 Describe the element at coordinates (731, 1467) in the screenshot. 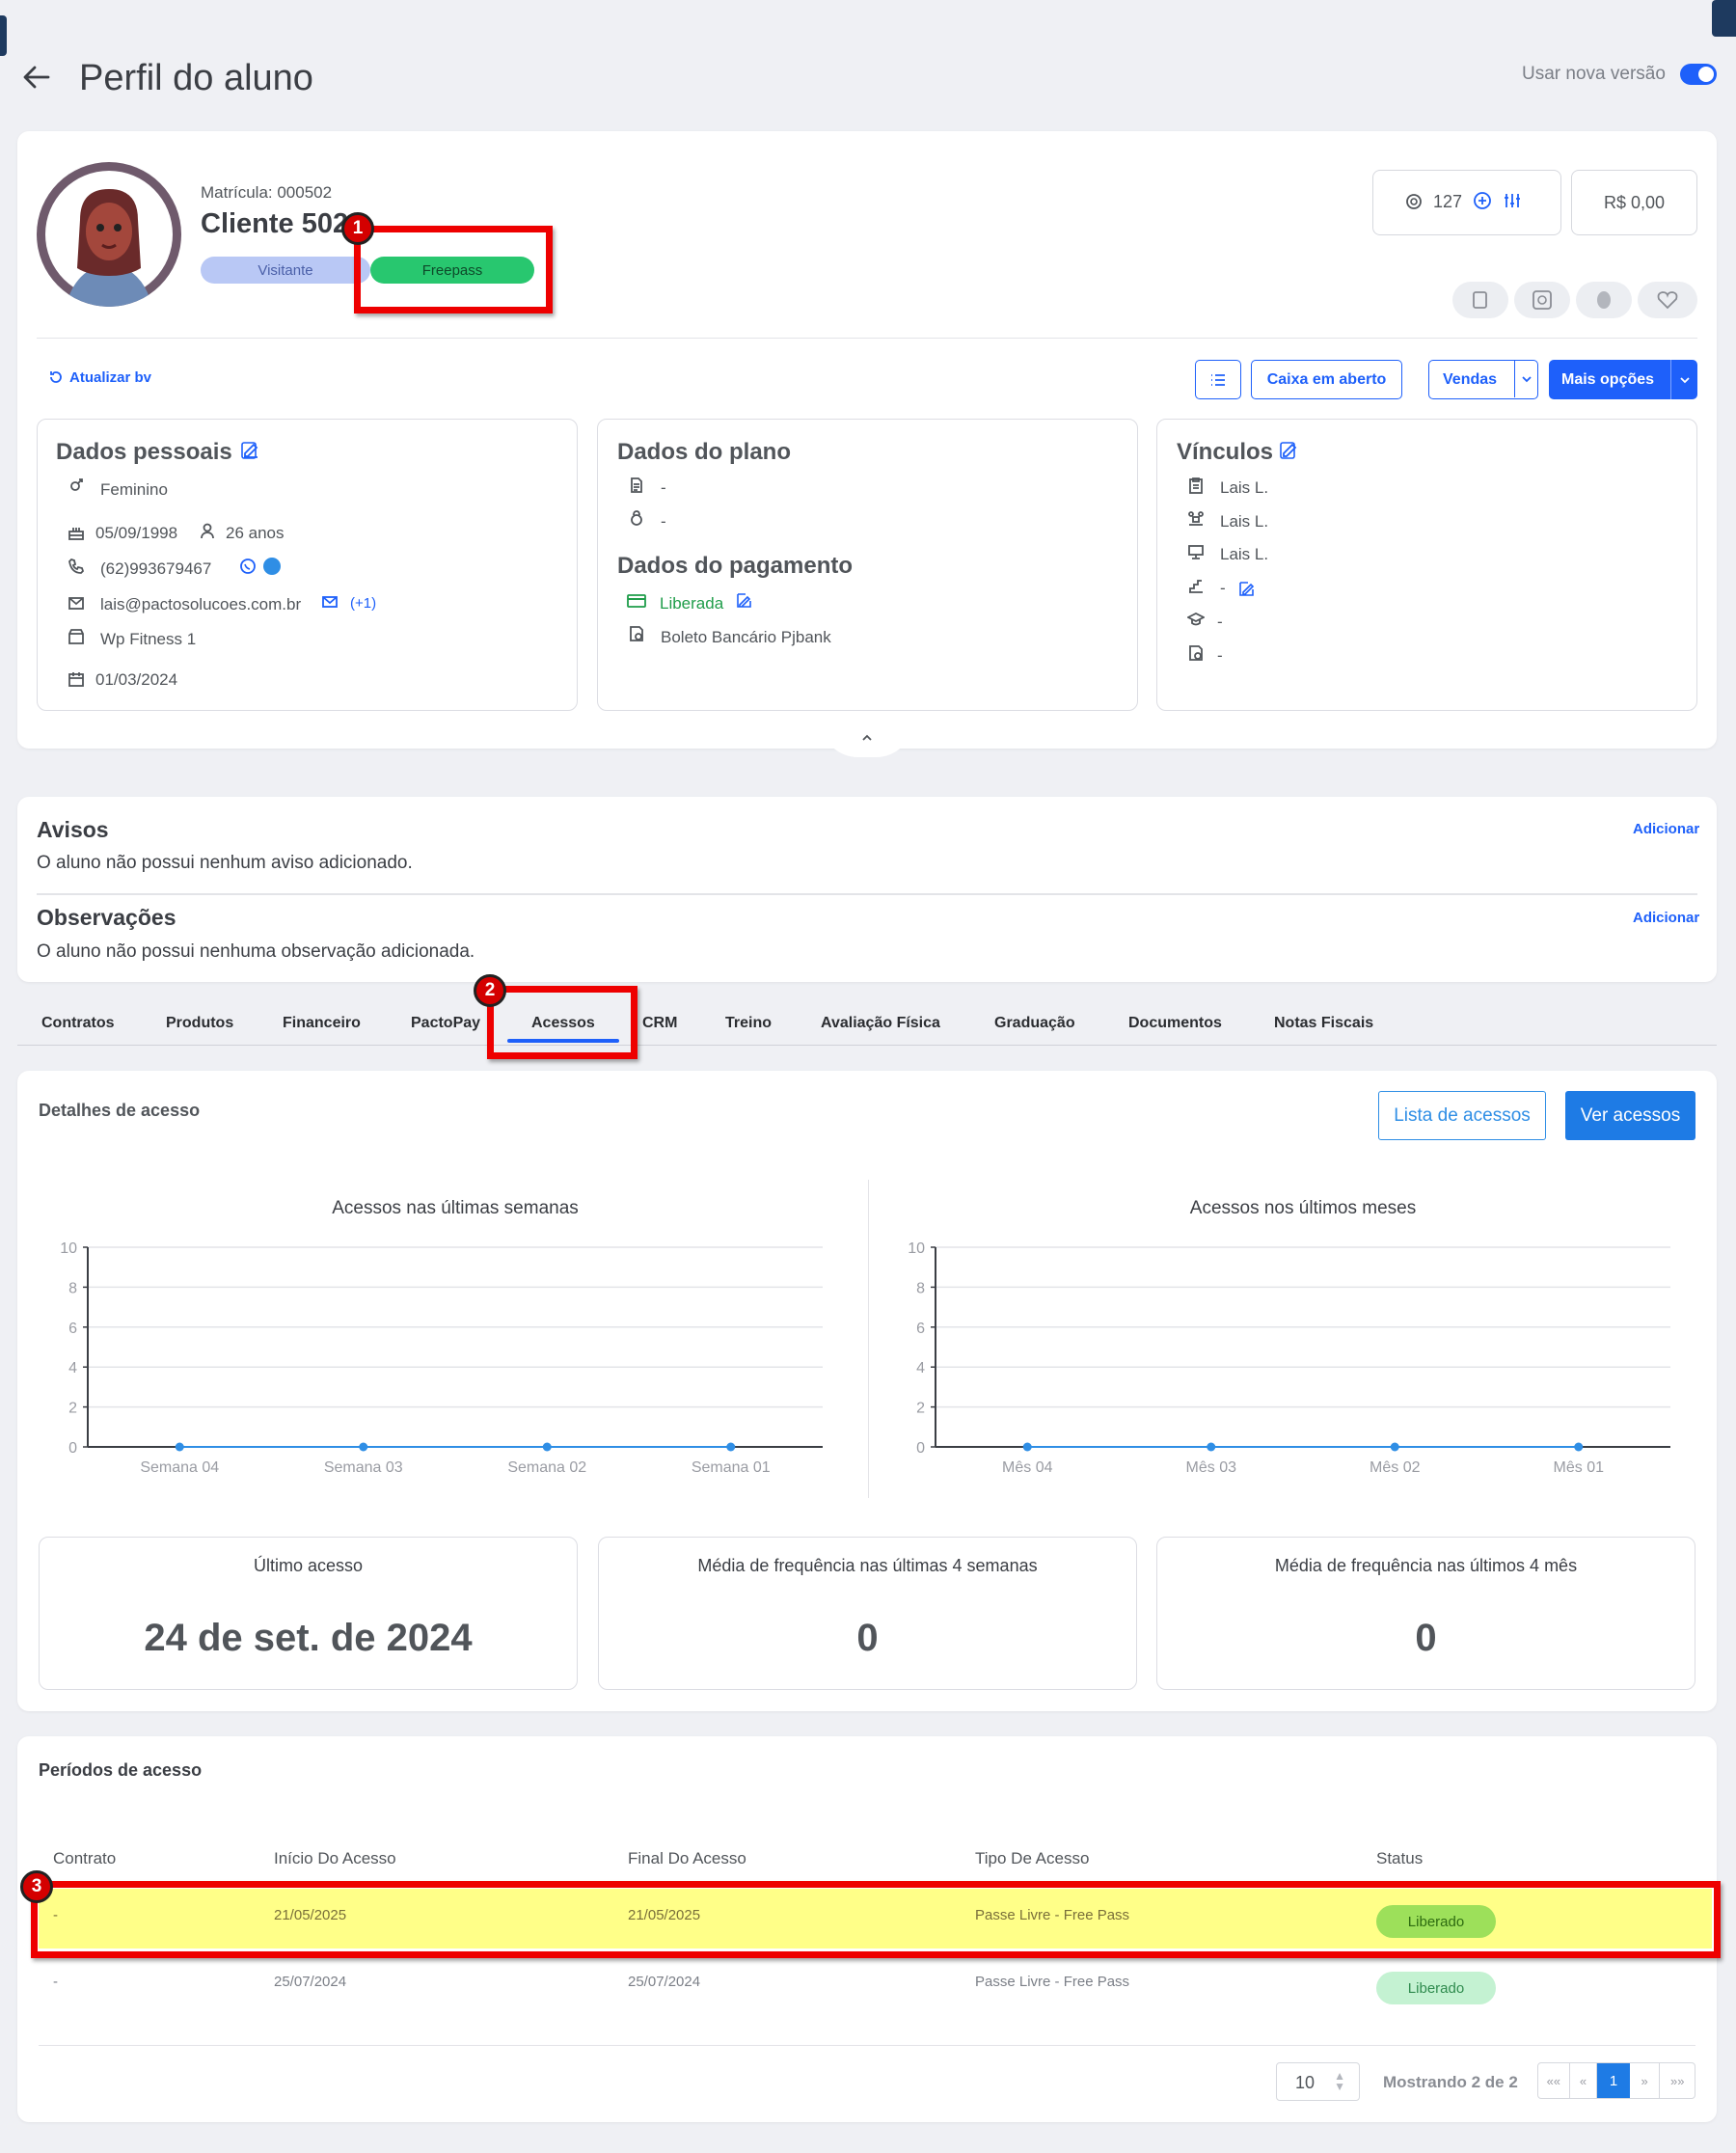

I see `x-tick-label: Semana 01` at that location.